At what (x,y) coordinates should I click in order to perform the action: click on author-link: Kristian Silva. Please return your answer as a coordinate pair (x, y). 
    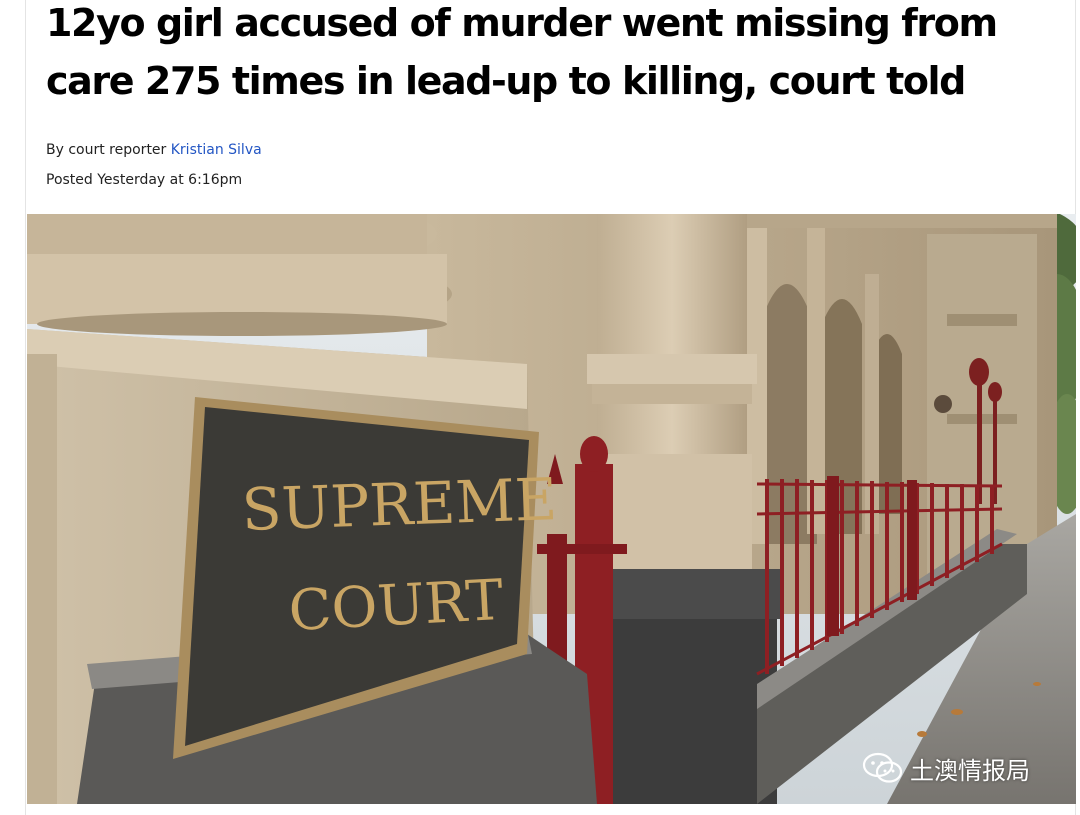
    Looking at the image, I should click on (216, 150).